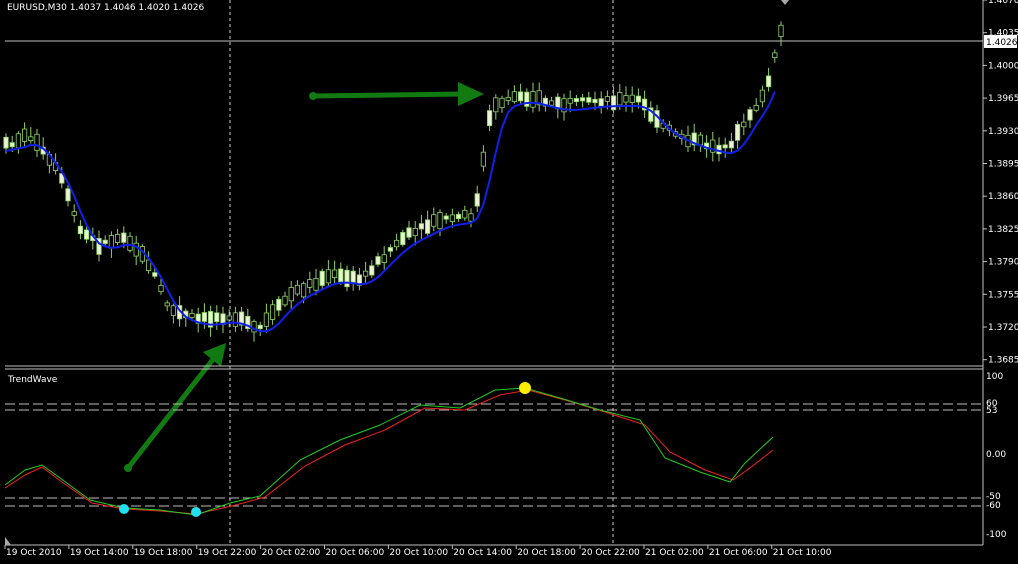  Describe the element at coordinates (996, 455) in the screenshot. I see `svg-text: 0.00` at that location.